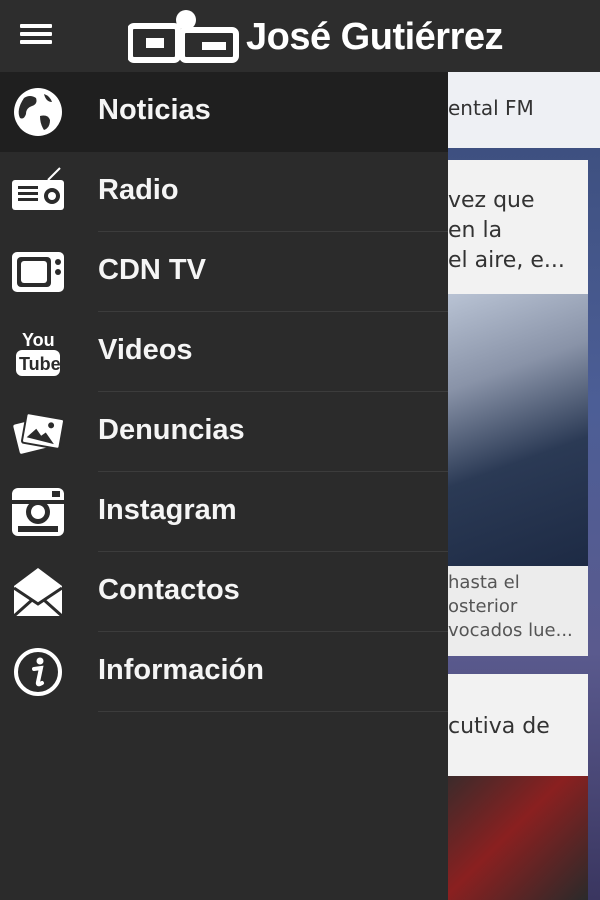 This screenshot has height=900, width=600. Describe the element at coordinates (483, 606) in the screenshot. I see `caption-line: osterior` at that location.